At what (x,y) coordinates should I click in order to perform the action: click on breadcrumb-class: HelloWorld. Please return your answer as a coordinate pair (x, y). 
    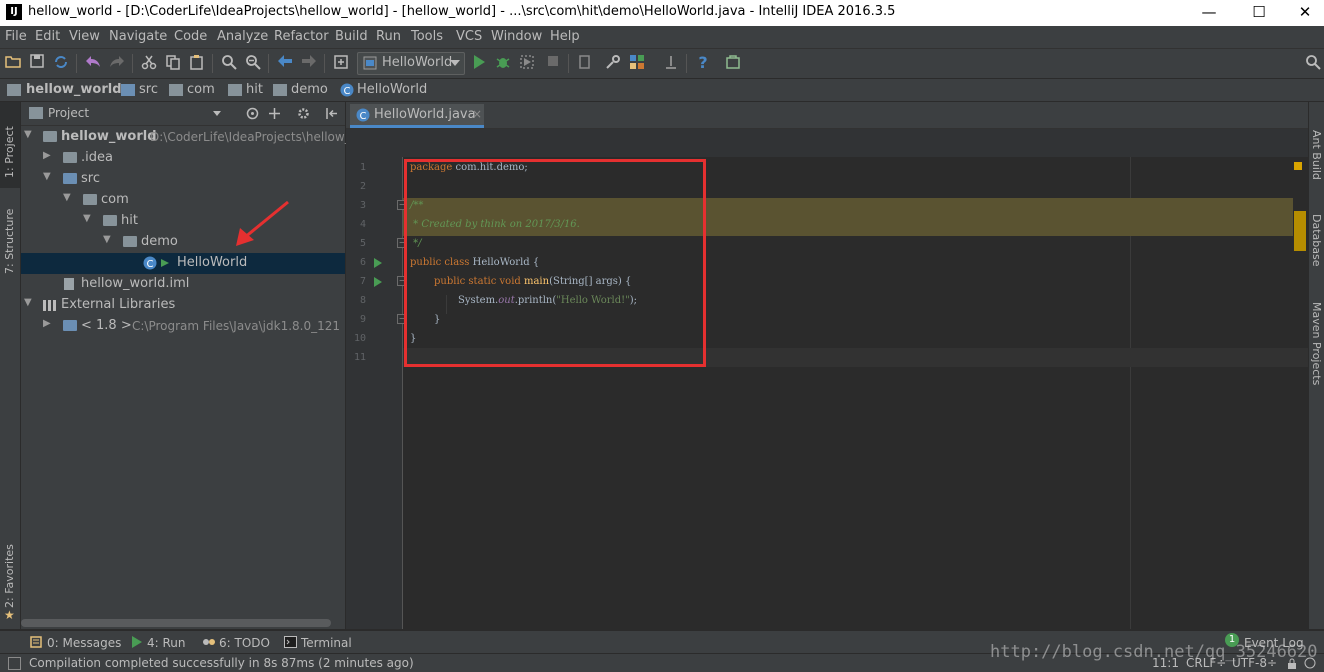
    Looking at the image, I should click on (392, 89).